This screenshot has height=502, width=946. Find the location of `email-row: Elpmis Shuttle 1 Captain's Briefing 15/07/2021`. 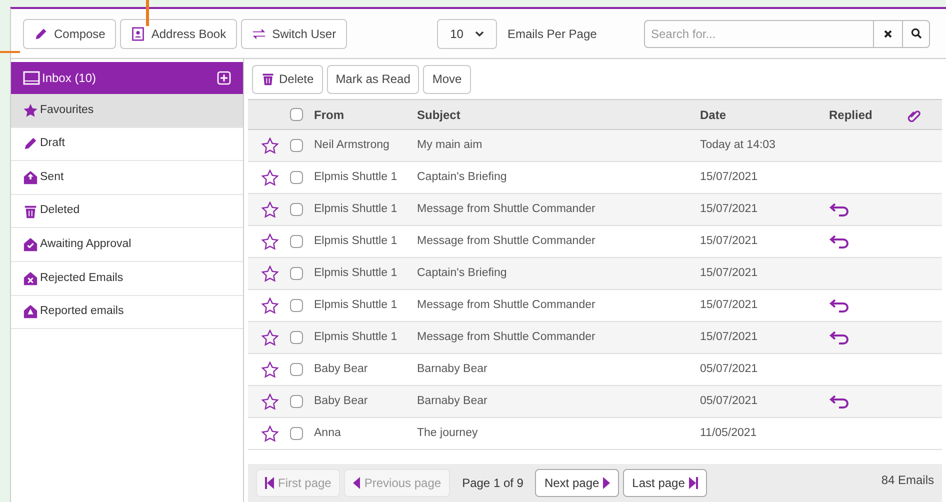

email-row: Elpmis Shuttle 1 Captain's Briefing 15/07/2021 is located at coordinates (595, 274).